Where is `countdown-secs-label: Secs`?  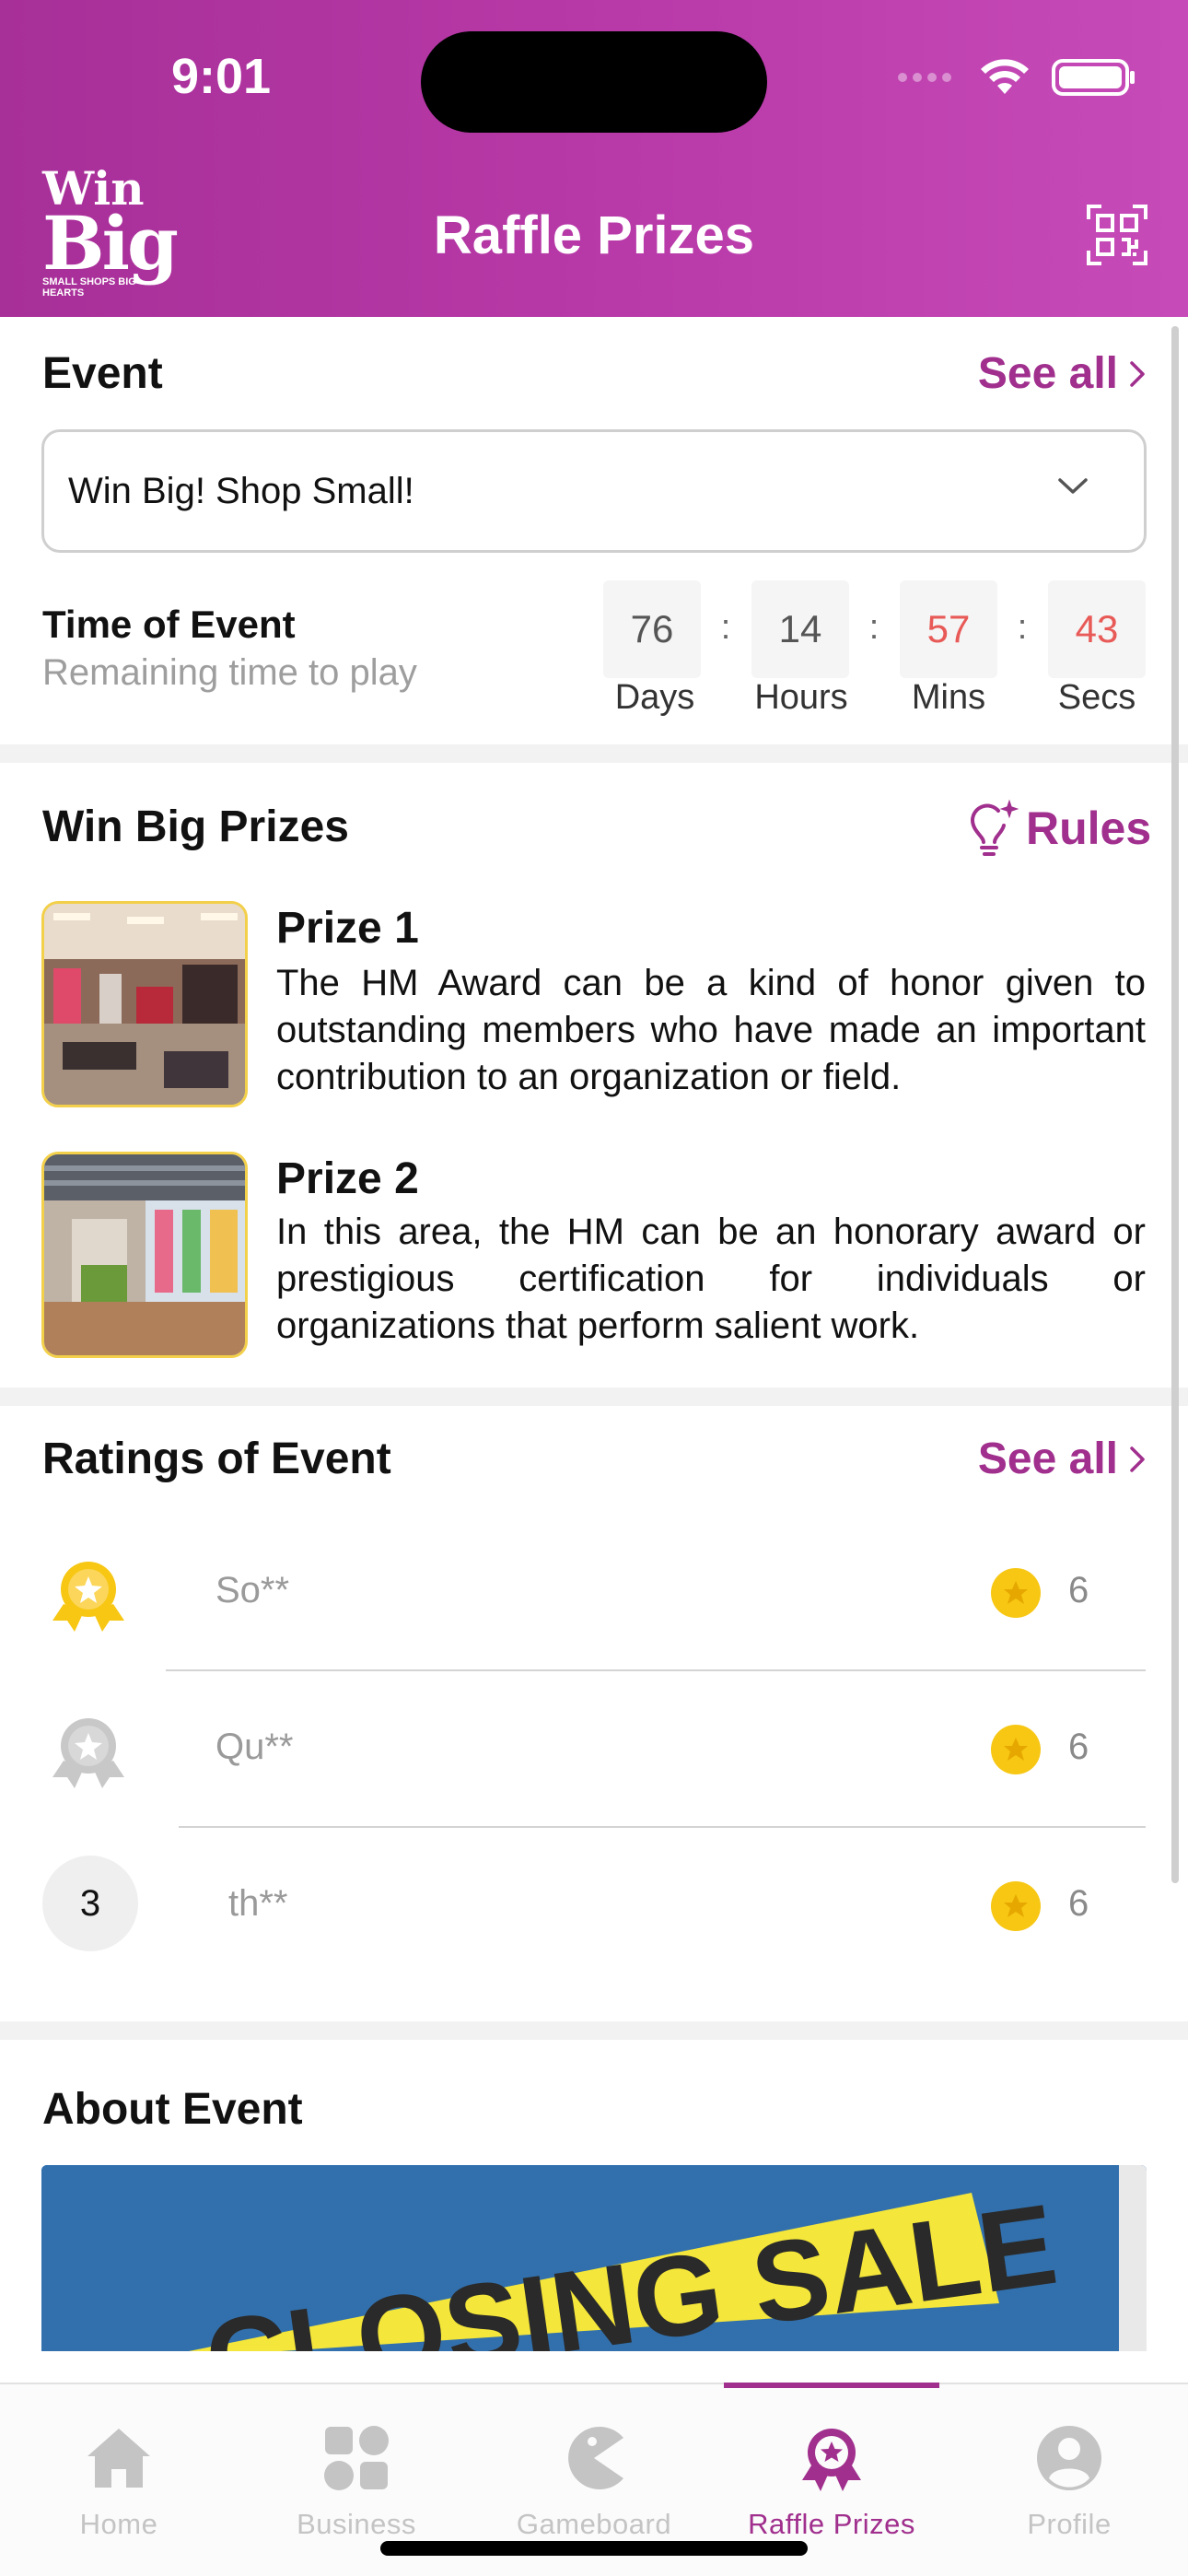 countdown-secs-label: Secs is located at coordinates (1096, 697).